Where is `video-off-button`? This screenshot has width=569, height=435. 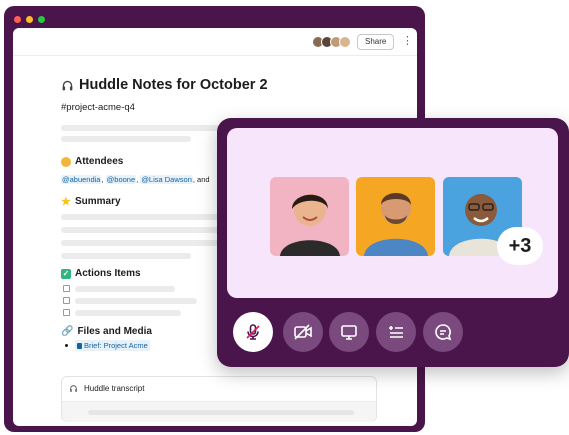 video-off-button is located at coordinates (303, 332).